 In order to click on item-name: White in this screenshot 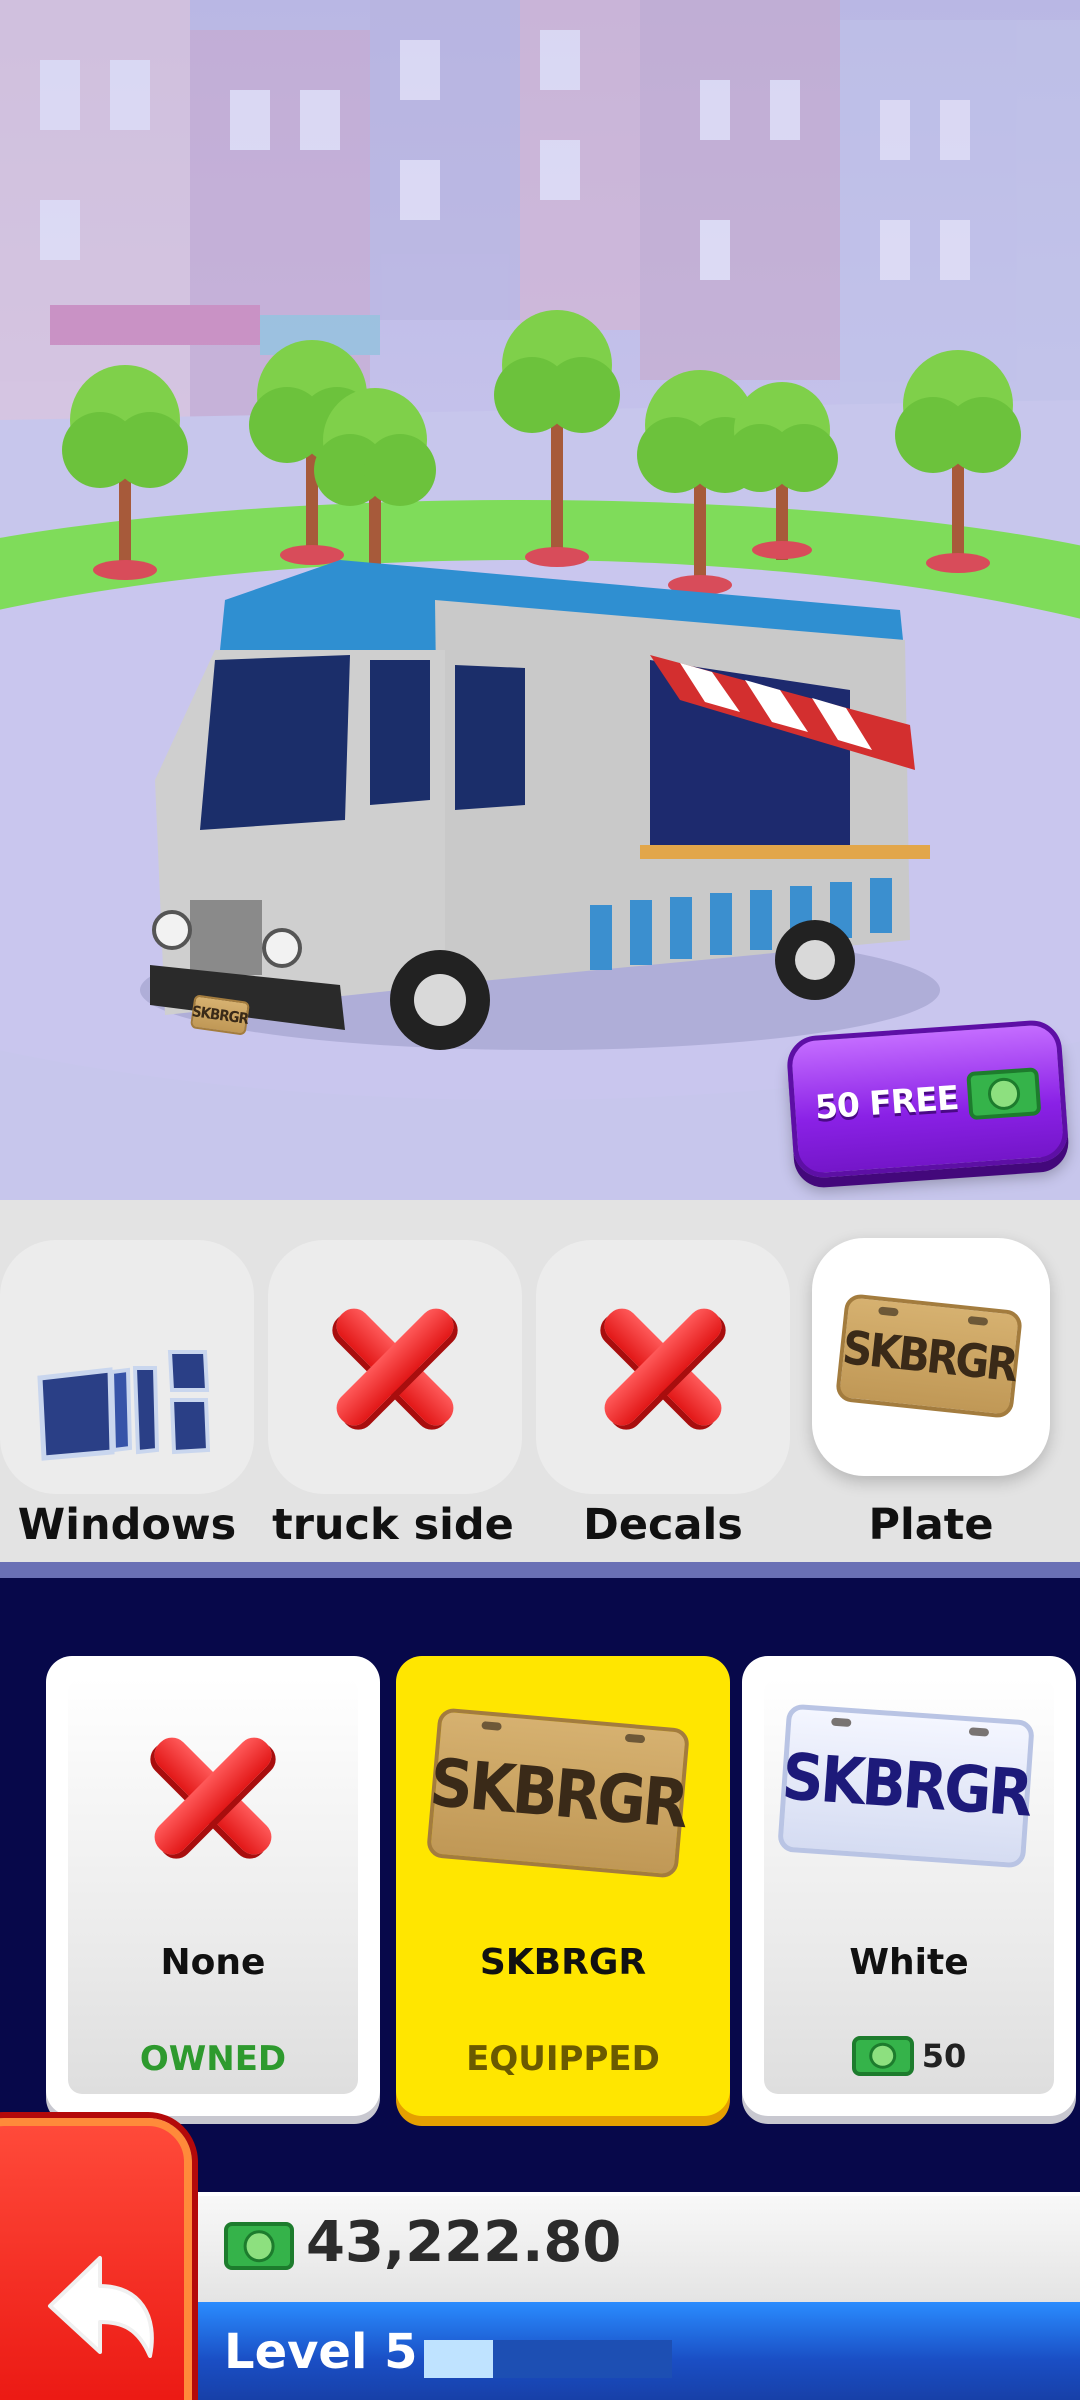, I will do `click(909, 1962)`.